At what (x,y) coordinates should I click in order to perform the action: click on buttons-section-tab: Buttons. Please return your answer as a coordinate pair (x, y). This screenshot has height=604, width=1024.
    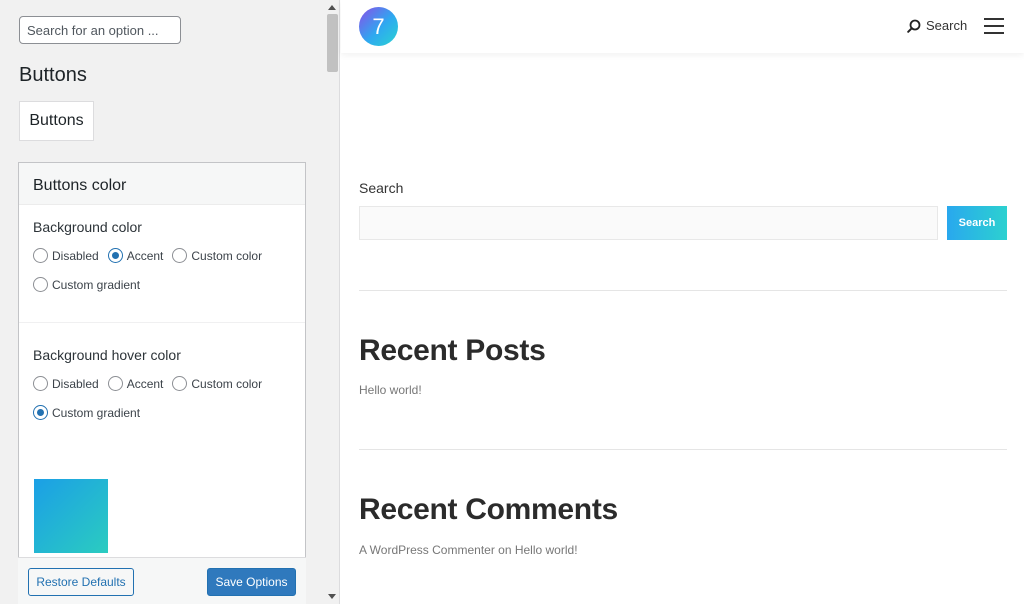
    Looking at the image, I should click on (56, 121).